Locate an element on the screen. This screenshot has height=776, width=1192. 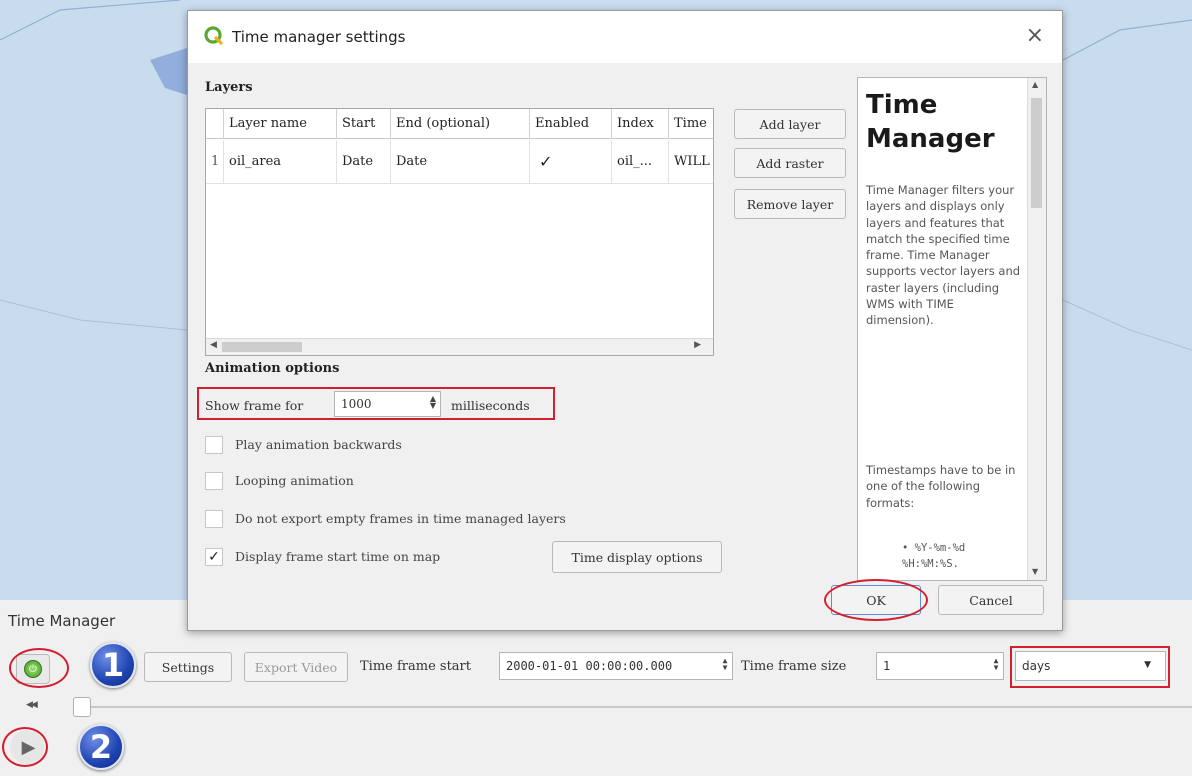
time-unit-highlight is located at coordinates (1090, 667).